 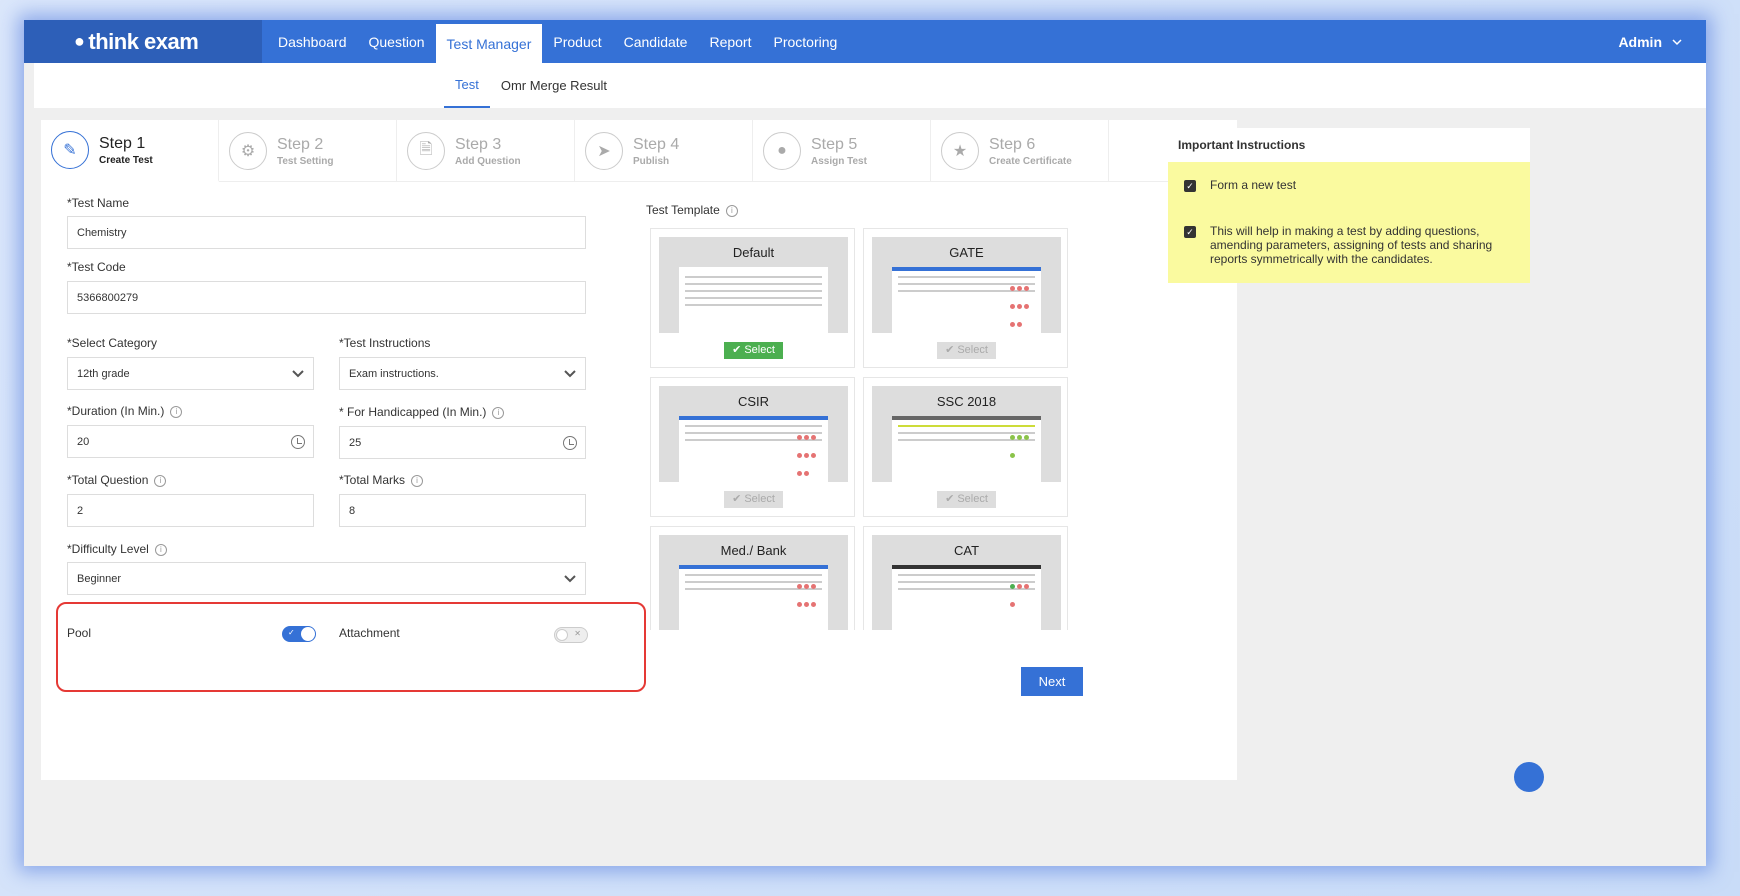 What do you see at coordinates (305, 161) in the screenshot?
I see `step-subtitle: Test Setting` at bounding box center [305, 161].